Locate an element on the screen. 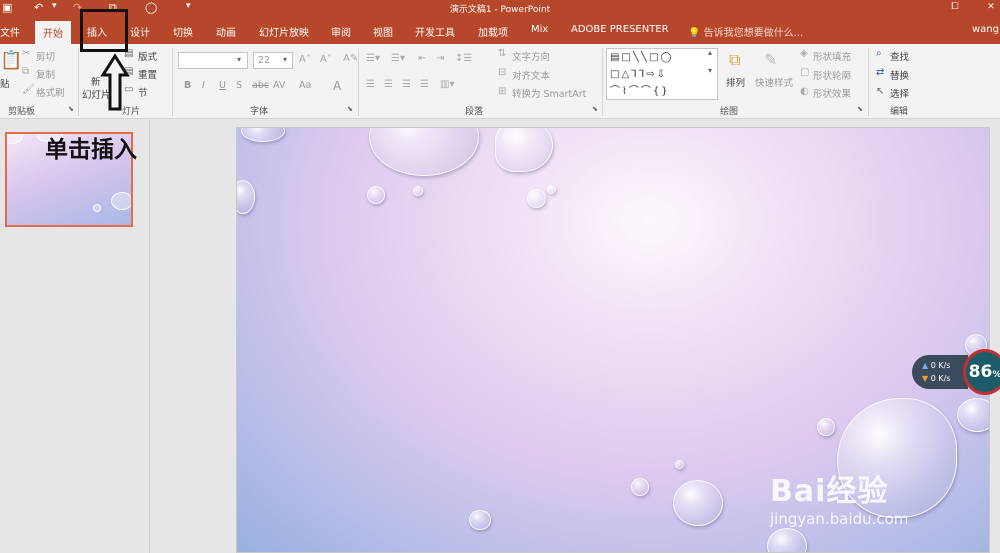 Image resolution: width=1000 pixels, height=553 pixels. shapes-gallery: ▤□╲╲□◯ □△⅂⅂⇨⇩ ⌒⌇⌒⌒{} is located at coordinates (662, 74).